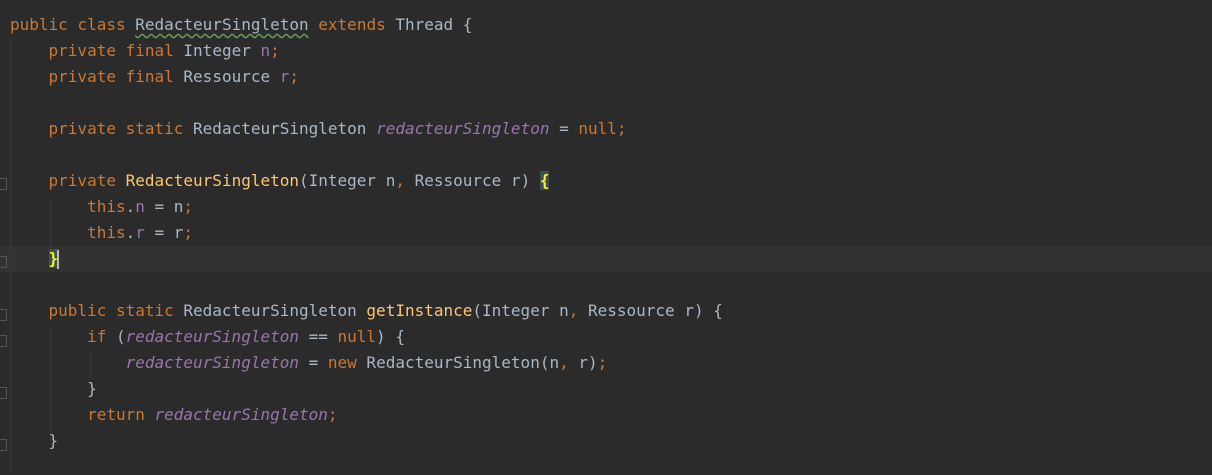  I want to click on code-line-text: this.r = r;, so click(101, 233).